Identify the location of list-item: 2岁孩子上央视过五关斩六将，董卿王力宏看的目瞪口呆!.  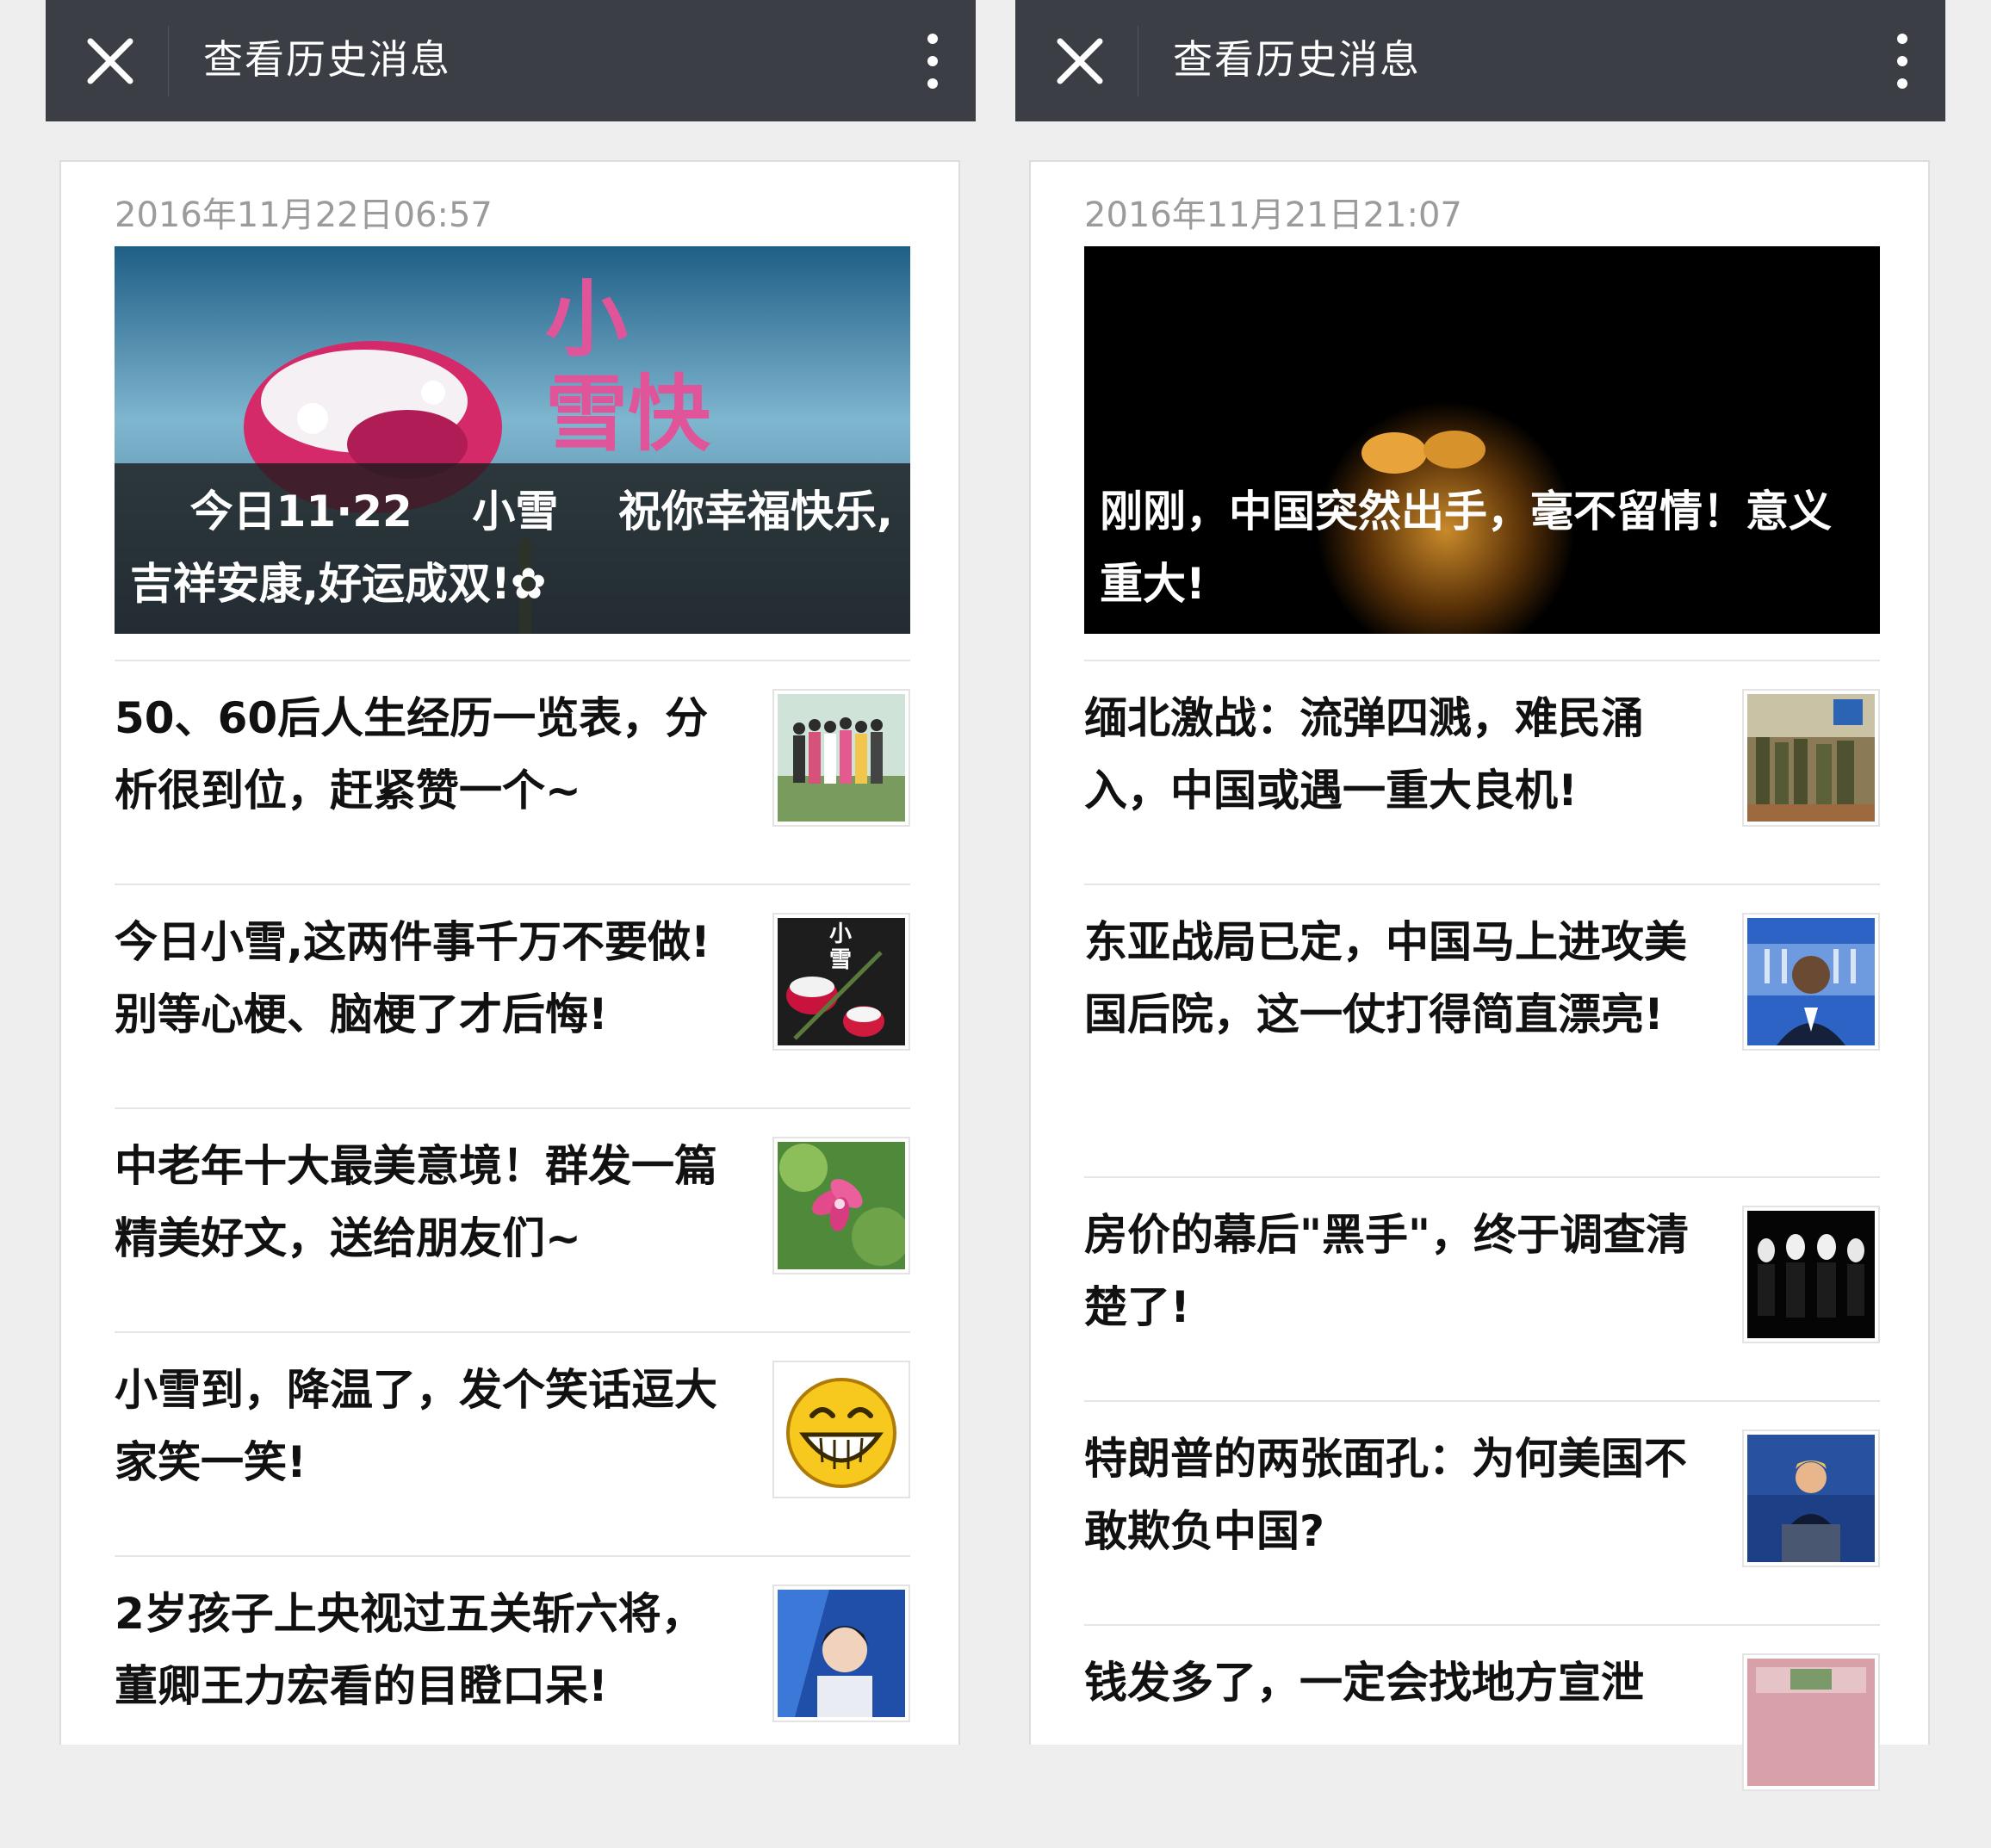
(512, 1667).